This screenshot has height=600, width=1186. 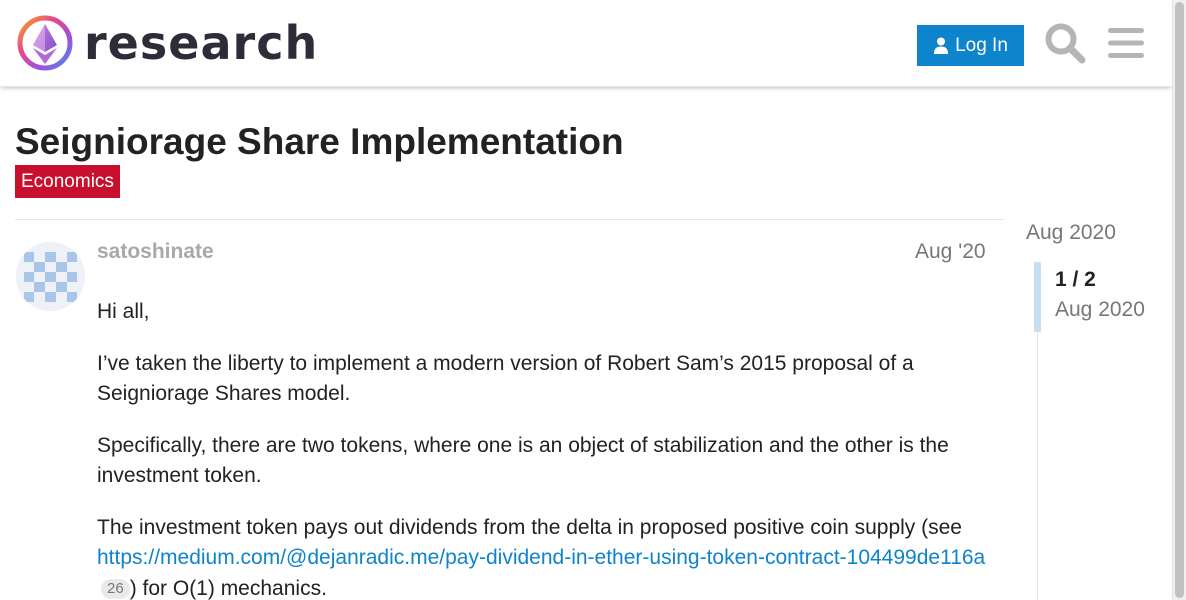 I want to click on post-date: Aug '20, so click(x=950, y=252).